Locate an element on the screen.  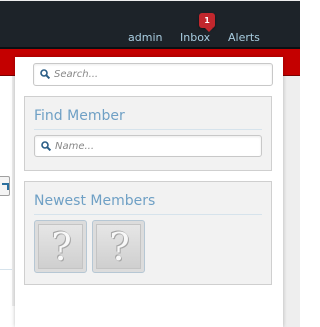
find-member-field is located at coordinates (148, 146).